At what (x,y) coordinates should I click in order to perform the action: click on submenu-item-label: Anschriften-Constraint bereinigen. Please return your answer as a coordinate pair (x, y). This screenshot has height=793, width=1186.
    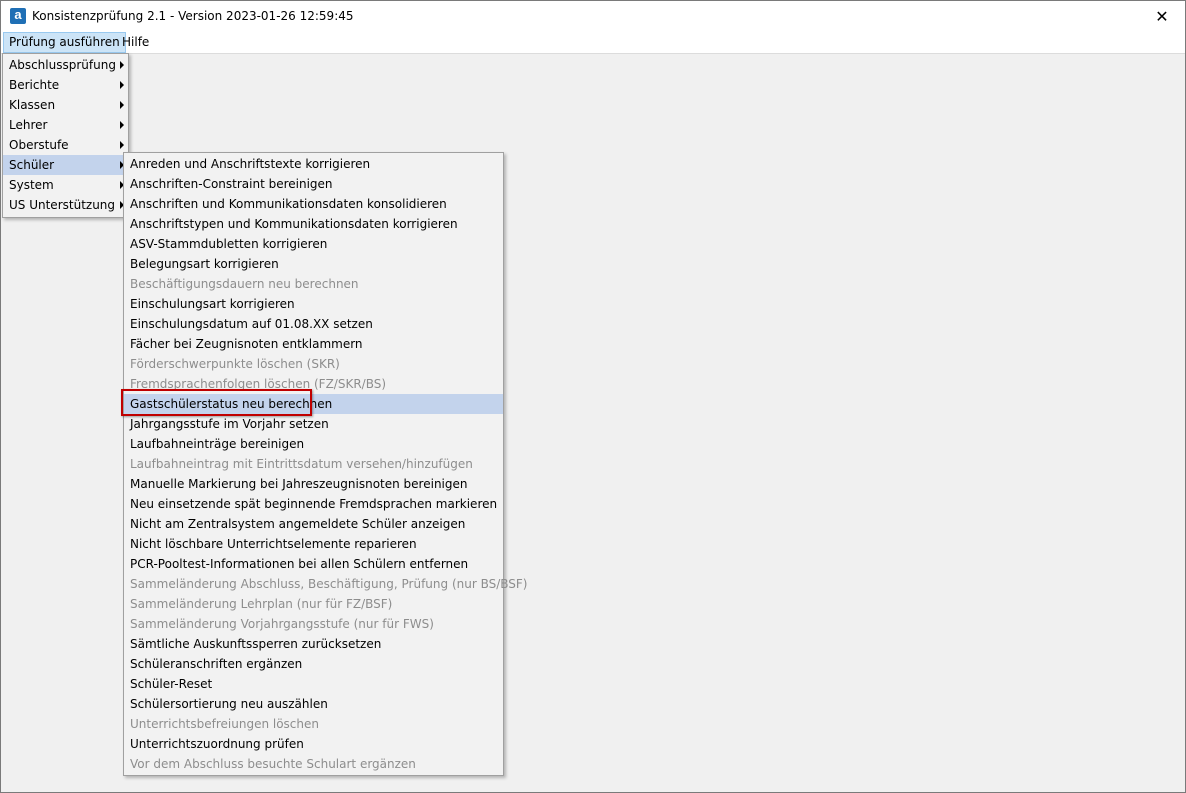
    Looking at the image, I should click on (231, 184).